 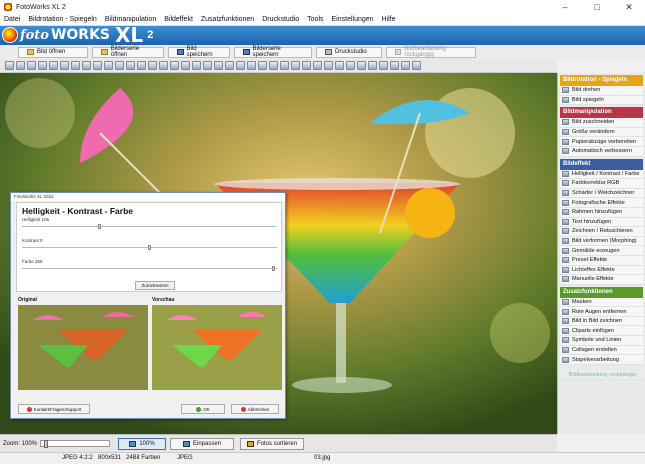 What do you see at coordinates (601, 270) in the screenshot?
I see `sidebar-item: Lichteffex Effekte` at bounding box center [601, 270].